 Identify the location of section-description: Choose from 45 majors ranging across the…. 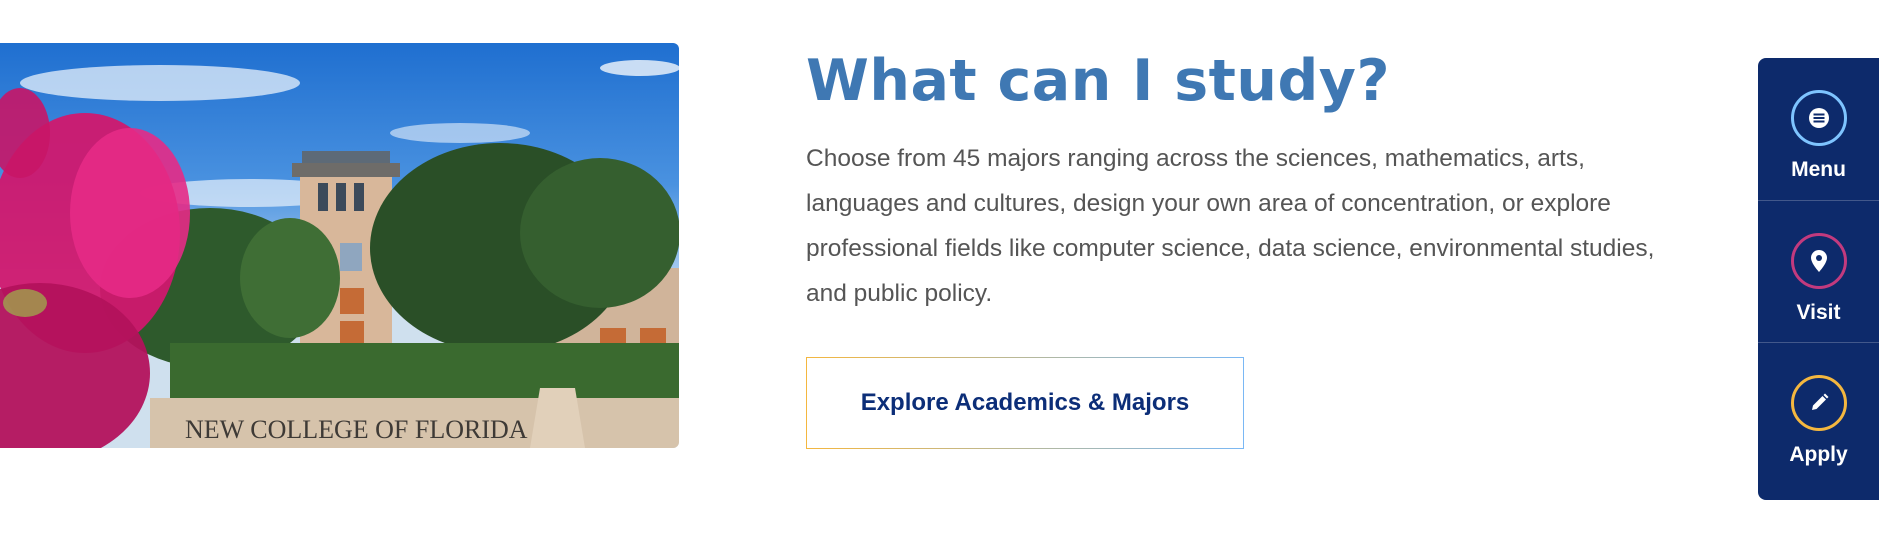
(1230, 226).